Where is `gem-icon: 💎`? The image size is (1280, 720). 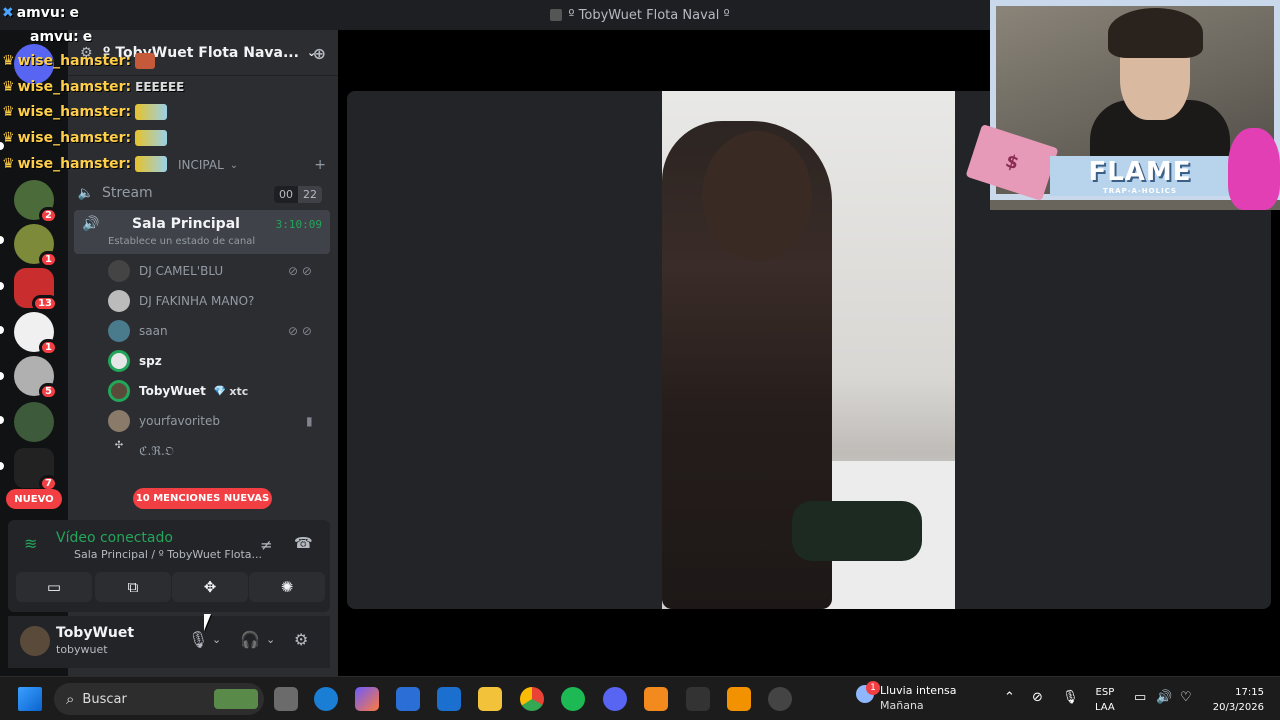
gem-icon: 💎 is located at coordinates (220, 391).